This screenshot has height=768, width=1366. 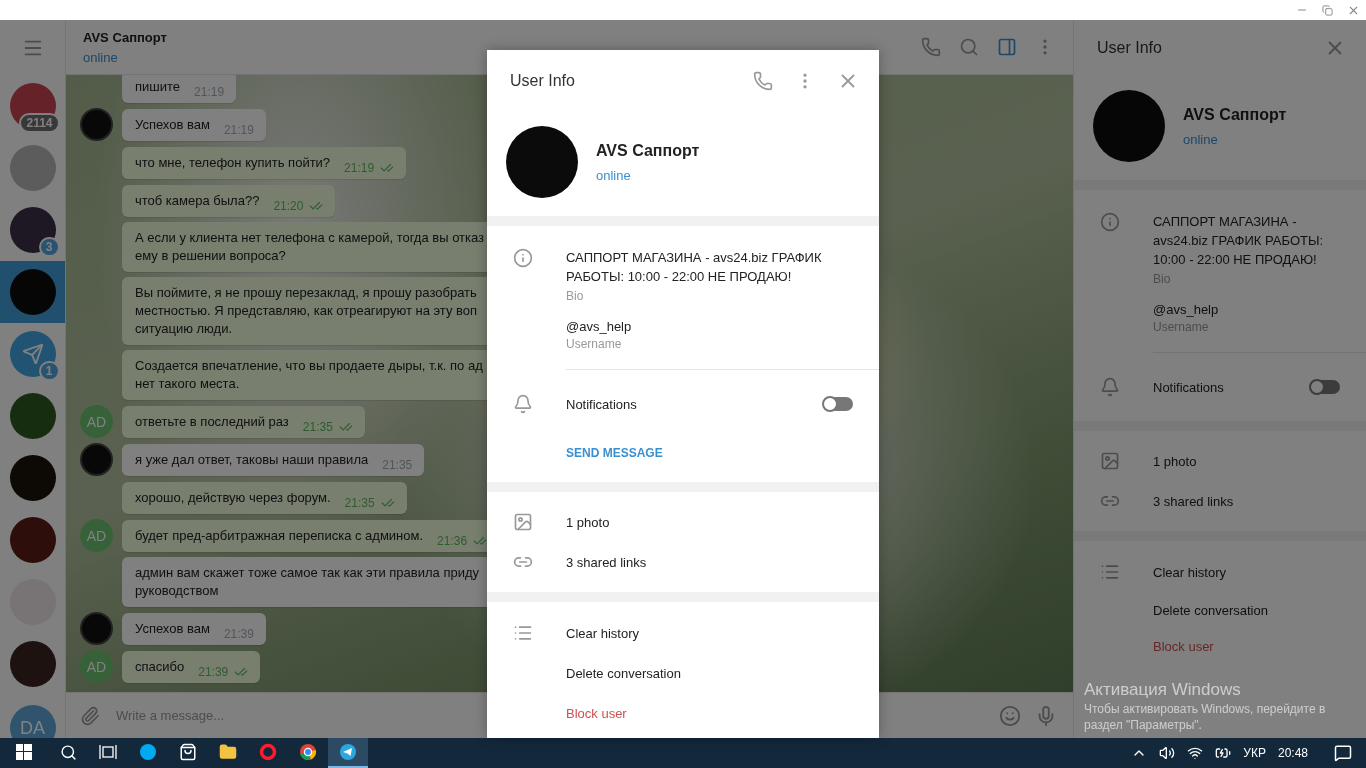 I want to click on browser-icon, so click(x=308, y=752).